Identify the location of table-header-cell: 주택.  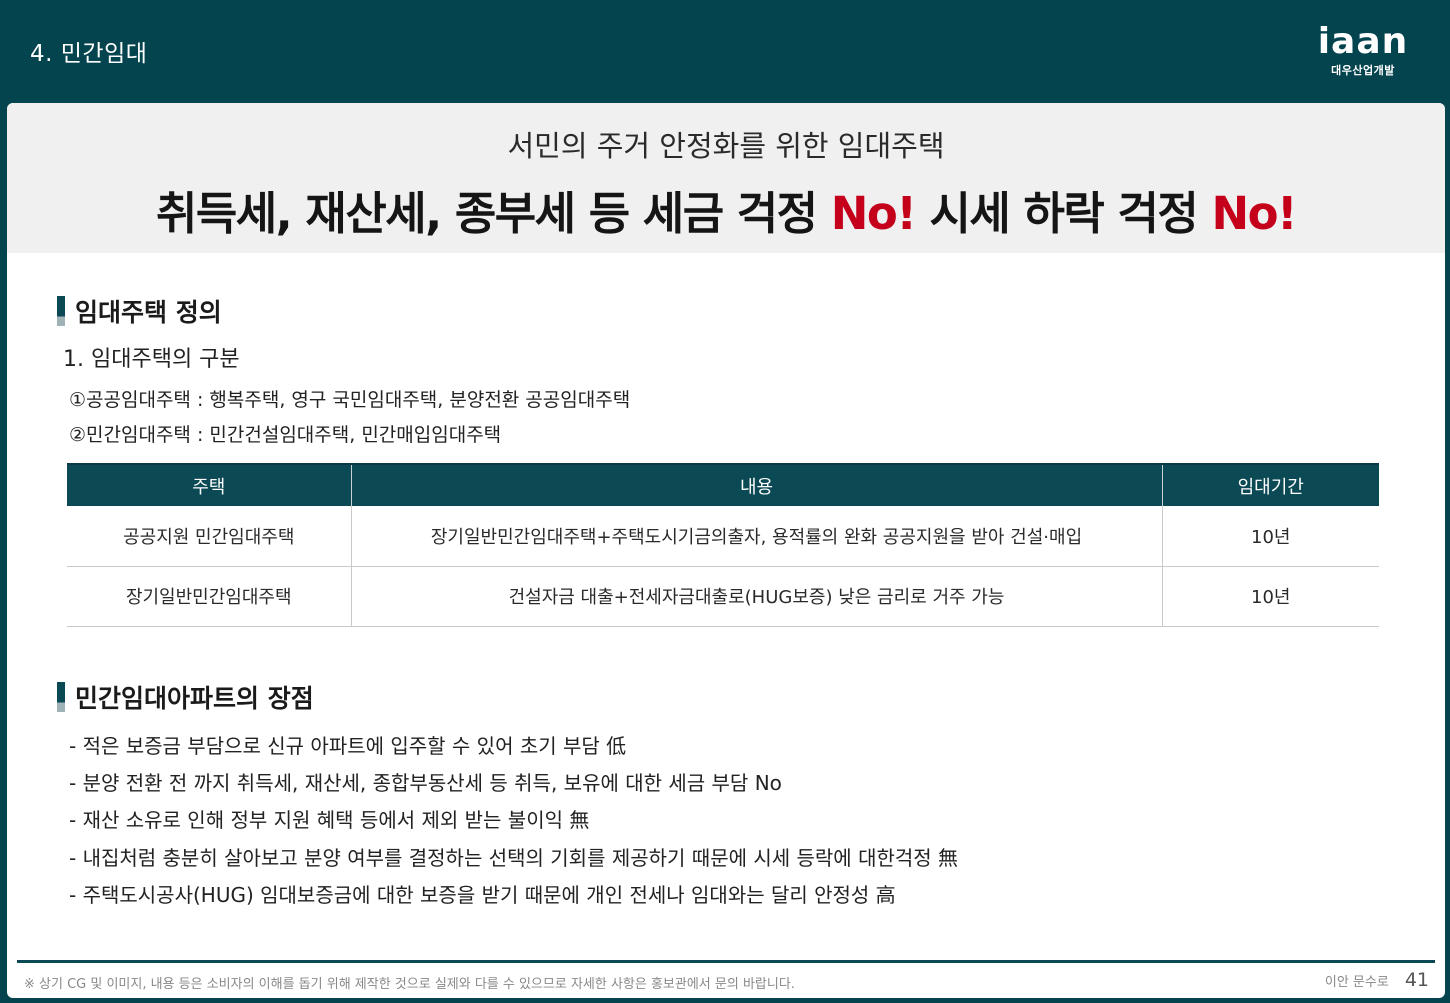
(209, 484).